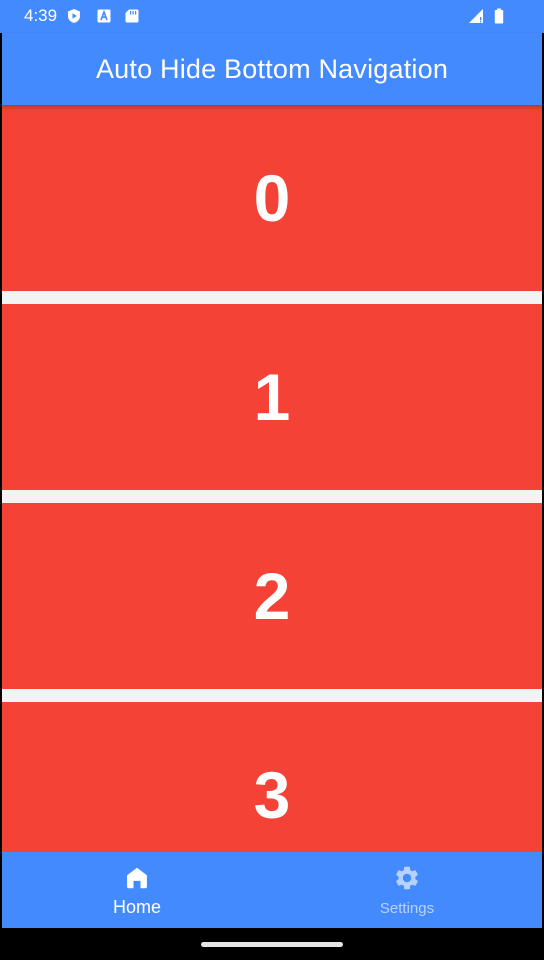 The height and width of the screenshot is (960, 544). What do you see at coordinates (132, 16) in the screenshot?
I see `sd-card-icon` at bounding box center [132, 16].